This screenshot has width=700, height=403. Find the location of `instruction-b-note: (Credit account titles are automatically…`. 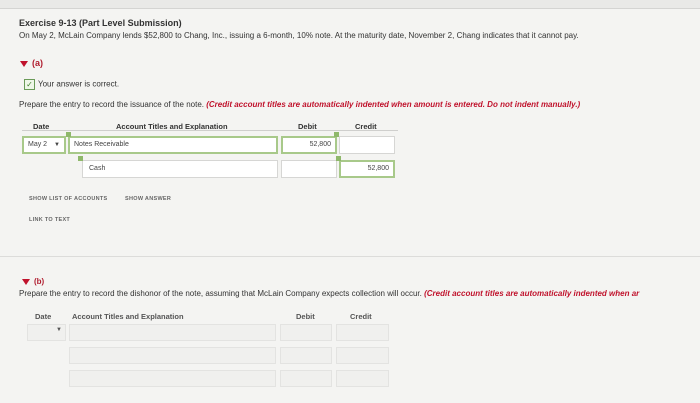

instruction-b-note: (Credit account titles are automatically… is located at coordinates (532, 293).